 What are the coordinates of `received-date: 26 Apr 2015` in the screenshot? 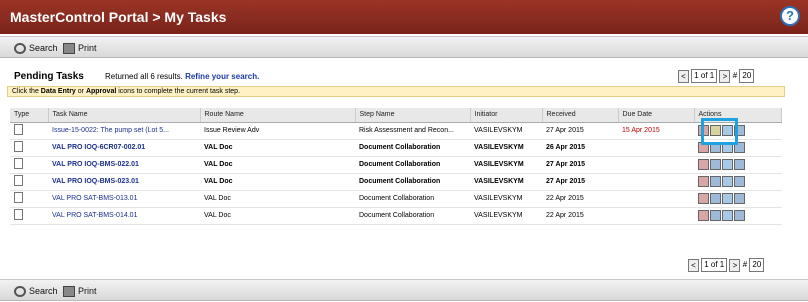 It's located at (580, 148).